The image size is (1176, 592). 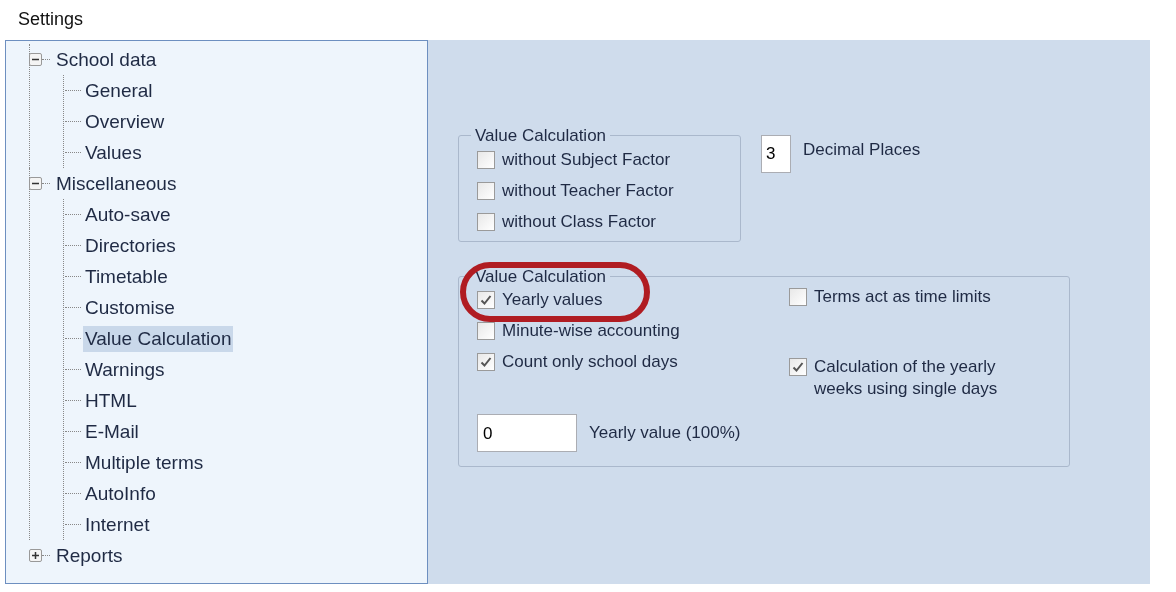 What do you see at coordinates (130, 307) in the screenshot?
I see `tree-item: Customise` at bounding box center [130, 307].